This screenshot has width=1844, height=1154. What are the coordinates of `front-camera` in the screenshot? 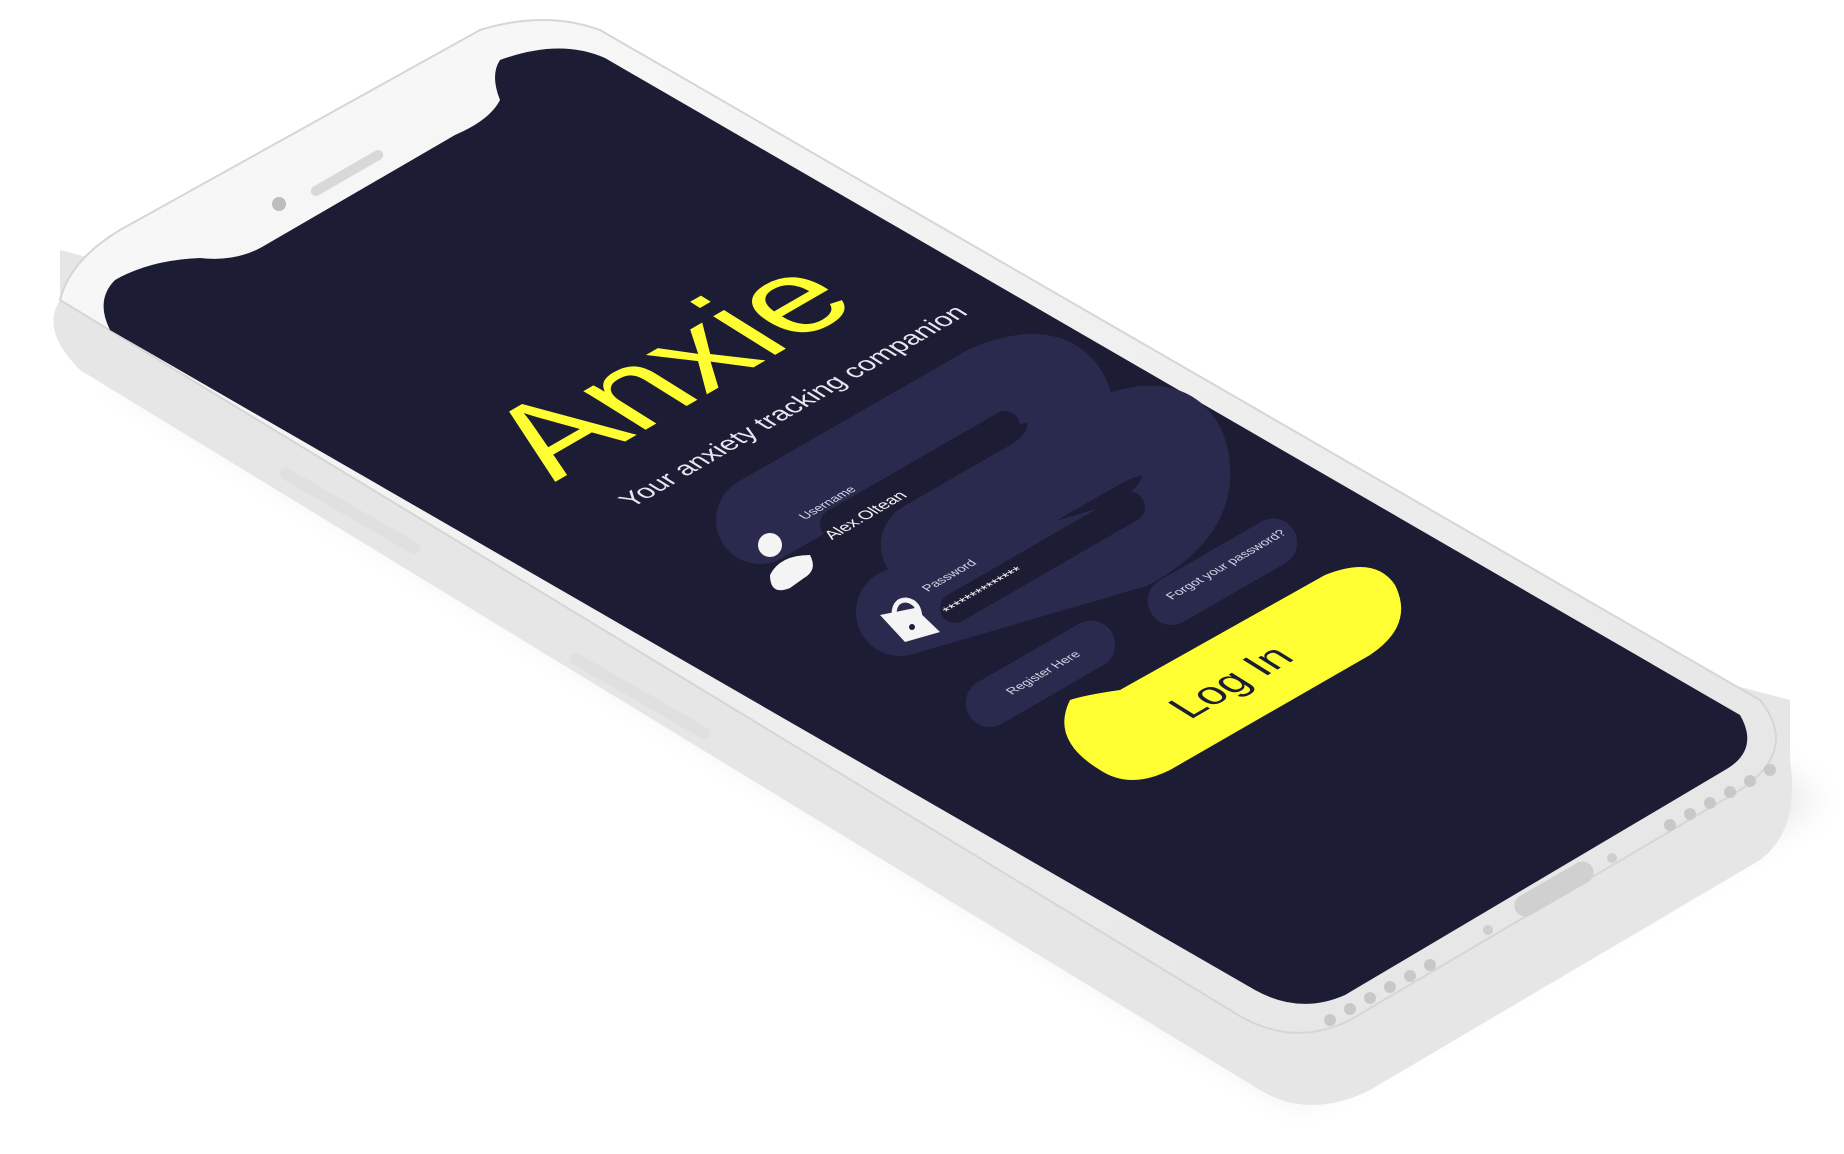 It's located at (279, 204).